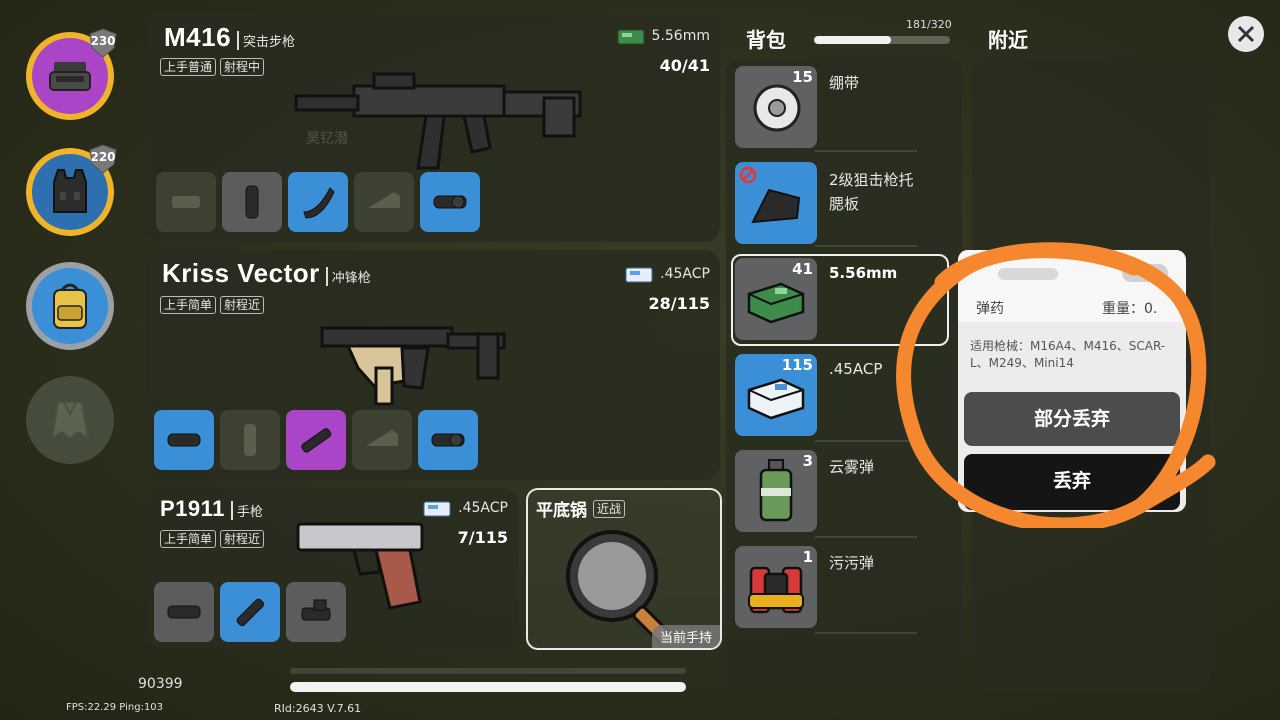 The width and height of the screenshot is (1280, 720). Describe the element at coordinates (856, 369) in the screenshot. I see `bag-item-label: .45ACP` at that location.